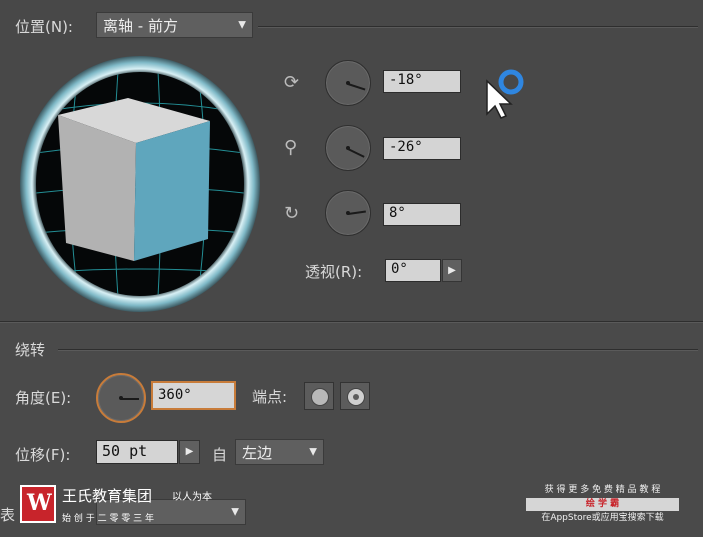 The height and width of the screenshot is (537, 703). I want to click on y-axis-value-input: -26°, so click(422, 148).